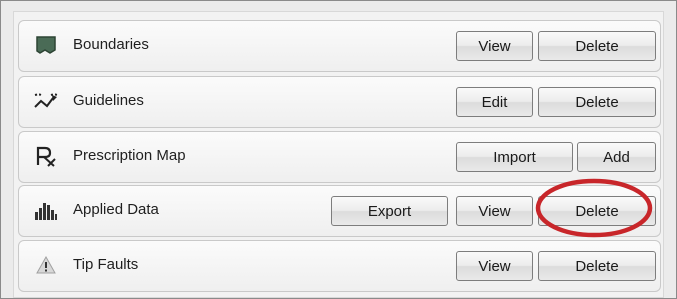 Image resolution: width=677 pixels, height=299 pixels. Describe the element at coordinates (494, 266) in the screenshot. I see `view-tip-faults-button: View` at that location.